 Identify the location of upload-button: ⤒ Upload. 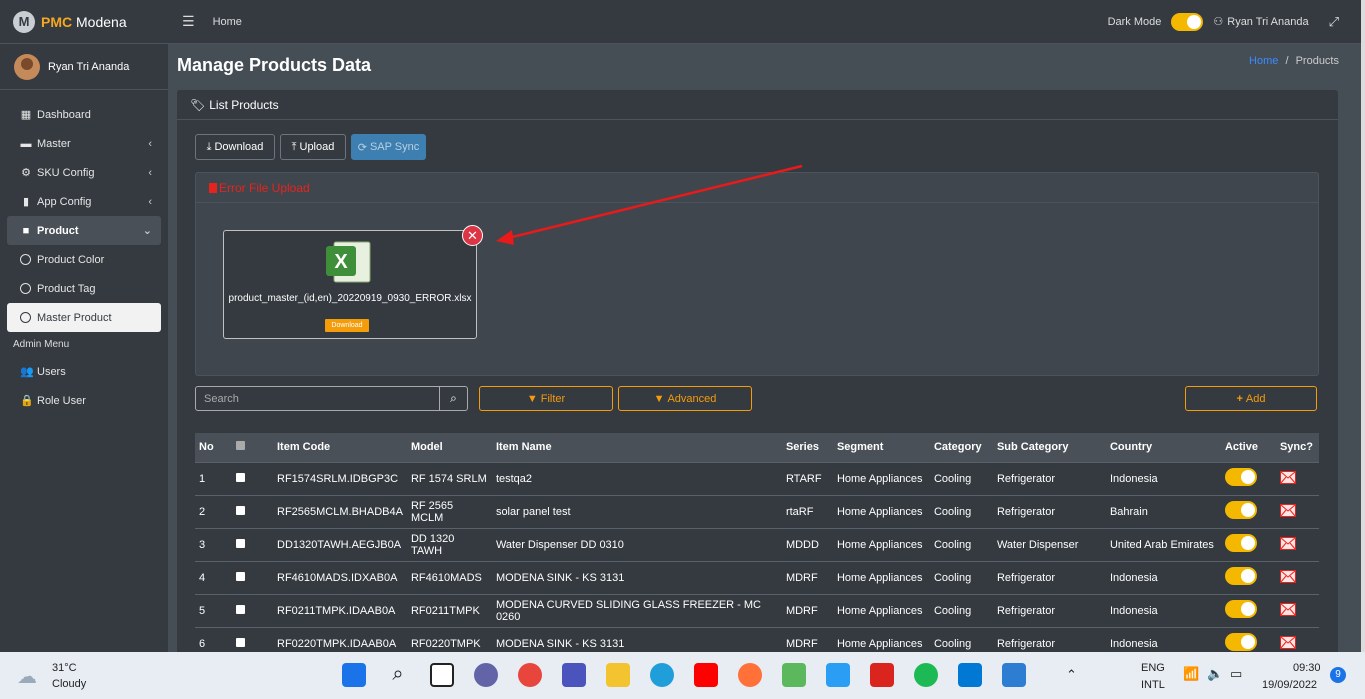
(313, 147).